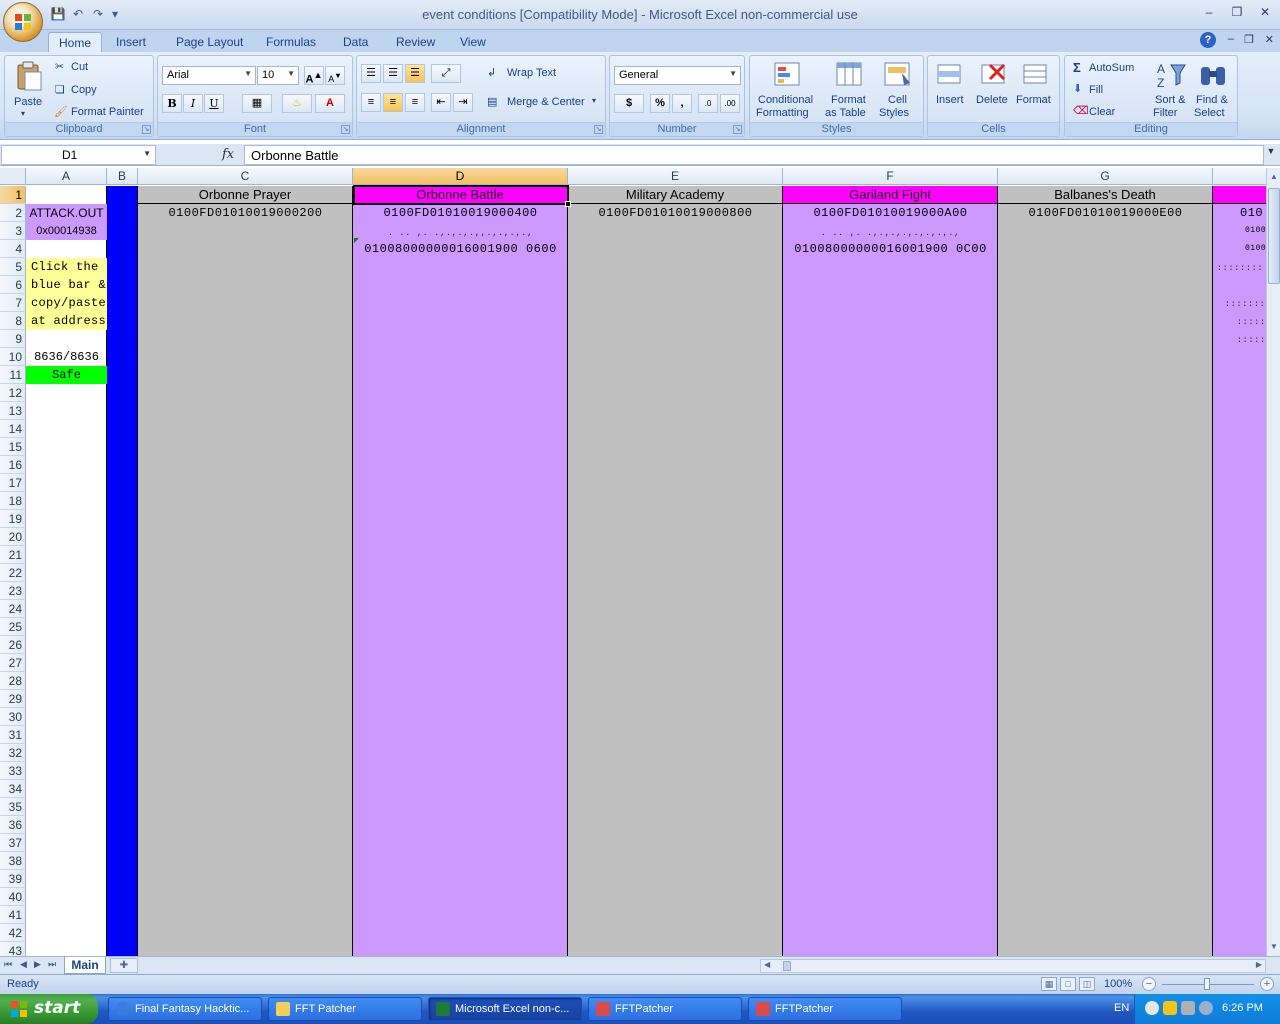 The width and height of the screenshot is (1280, 1024). What do you see at coordinates (13, 447) in the screenshot?
I see `row-header: 15` at bounding box center [13, 447].